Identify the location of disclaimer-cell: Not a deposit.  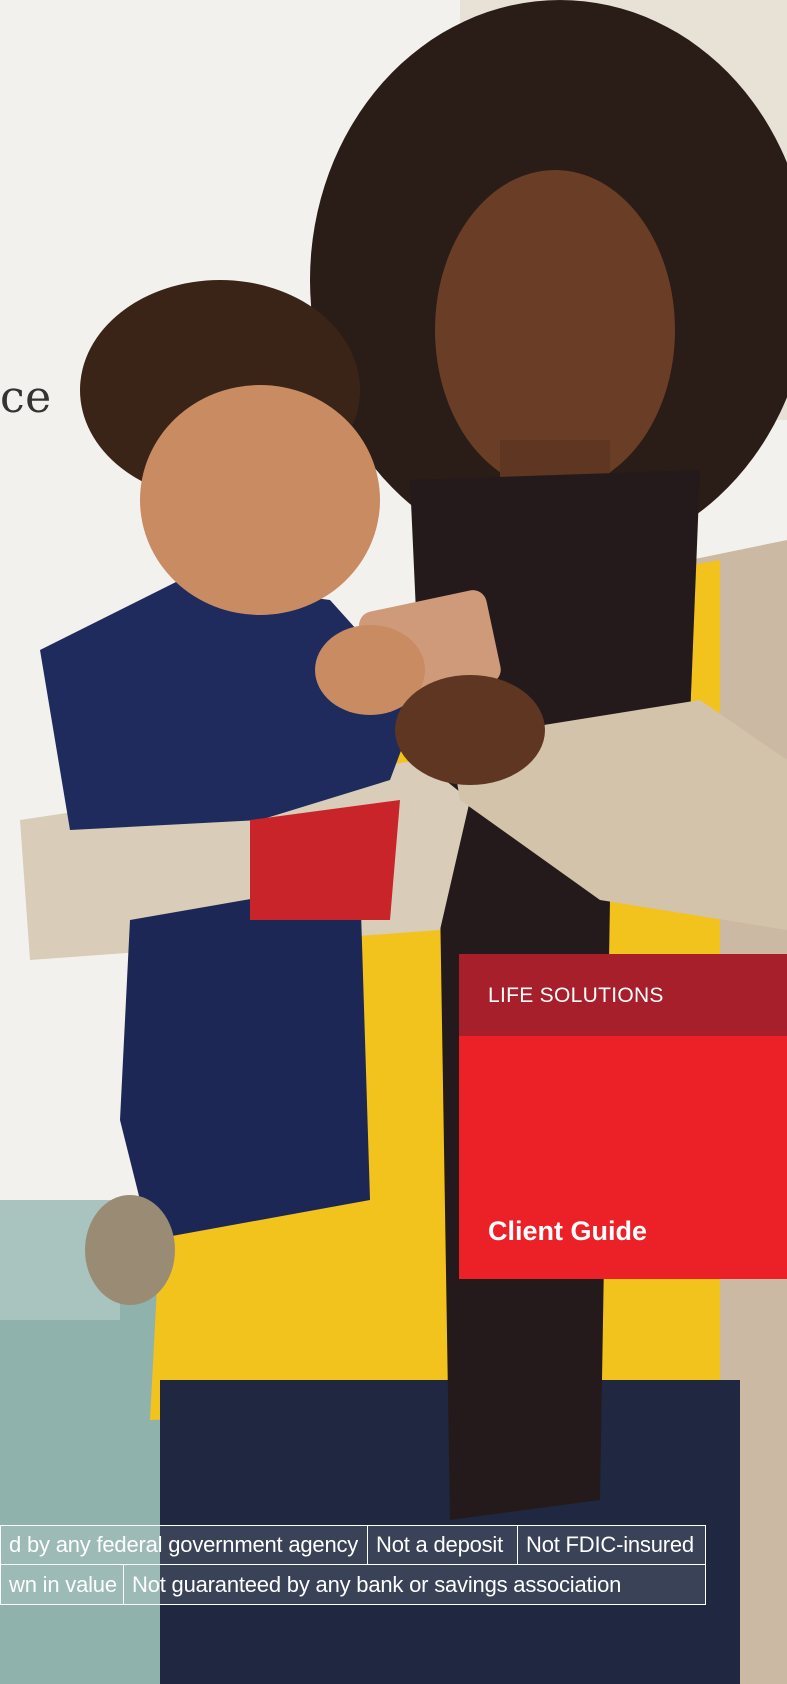
(443, 1545).